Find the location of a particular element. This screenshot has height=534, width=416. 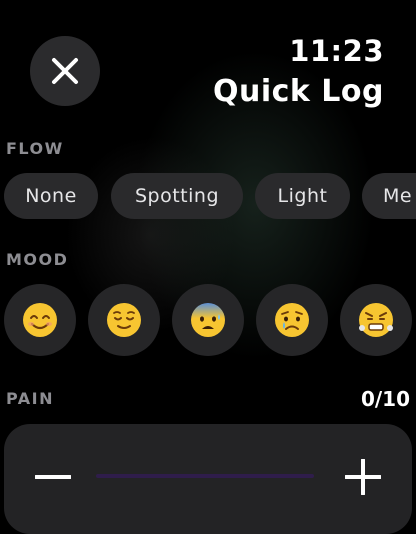

mood-option-happy is located at coordinates (40, 320).